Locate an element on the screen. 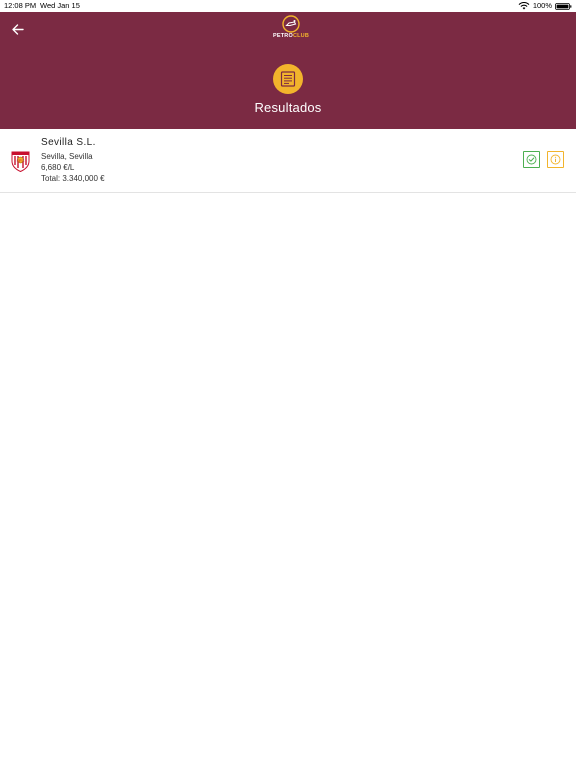 The image size is (576, 768). battery-percent: 100% is located at coordinates (542, 5).